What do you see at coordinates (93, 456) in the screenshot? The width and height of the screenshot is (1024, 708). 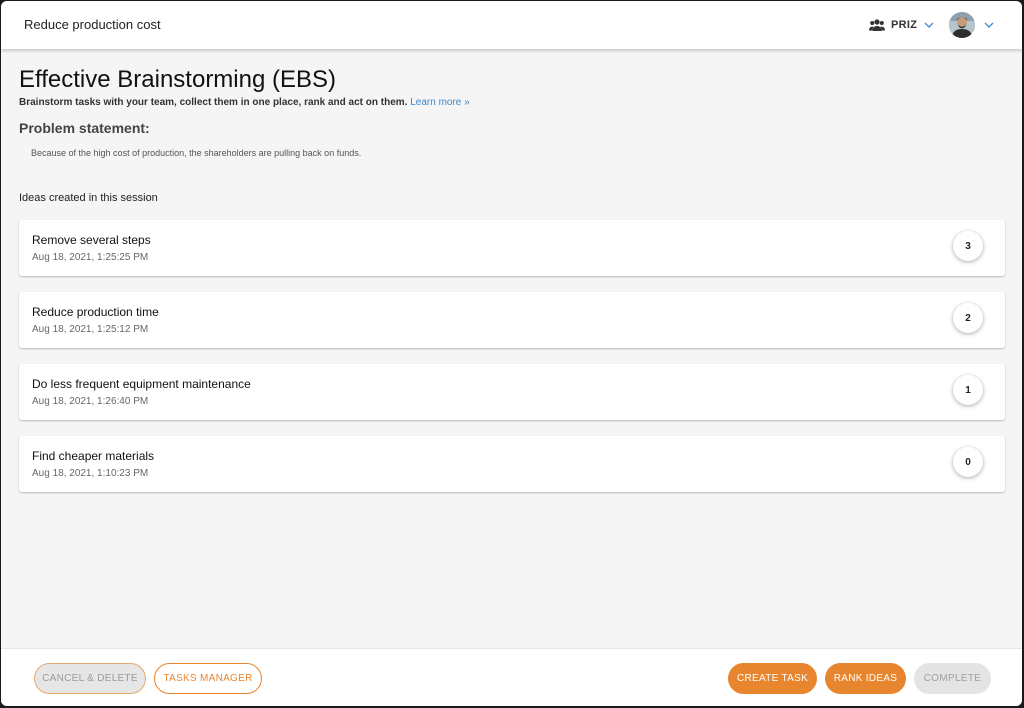 I see `idea-title: Find cheaper materials` at bounding box center [93, 456].